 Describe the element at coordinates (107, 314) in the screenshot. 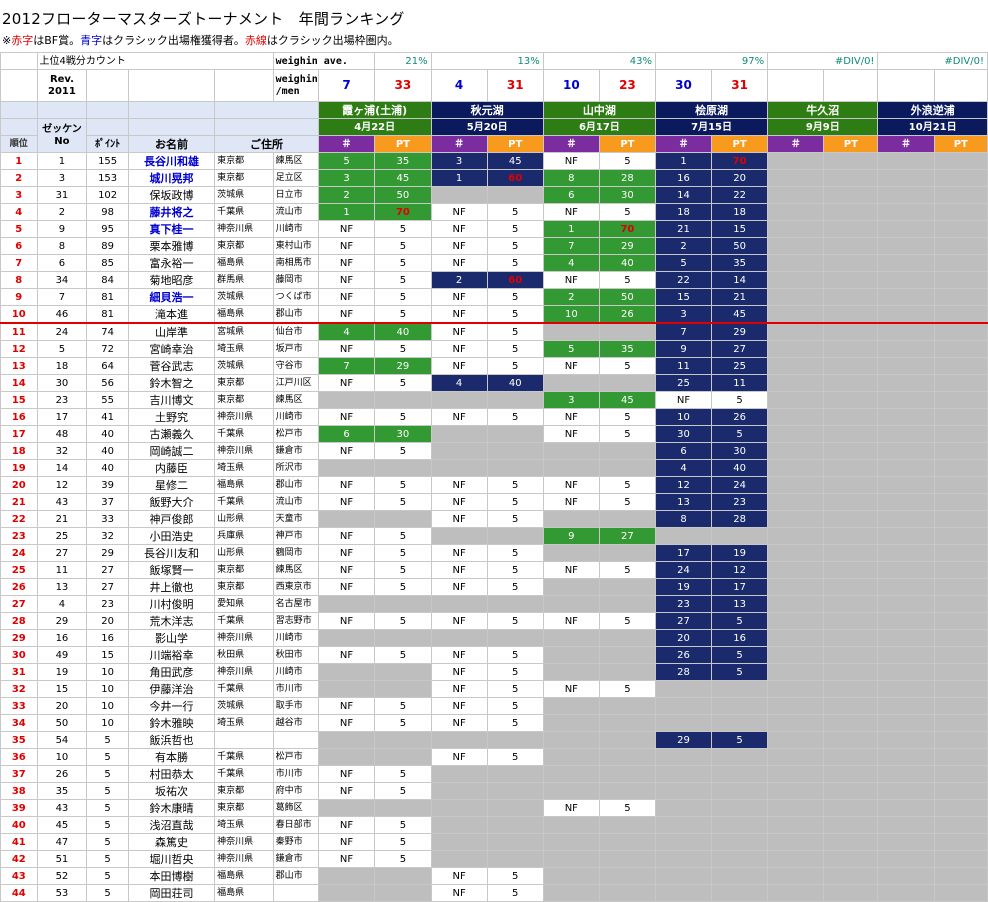

I see `points-cell: 81` at that location.